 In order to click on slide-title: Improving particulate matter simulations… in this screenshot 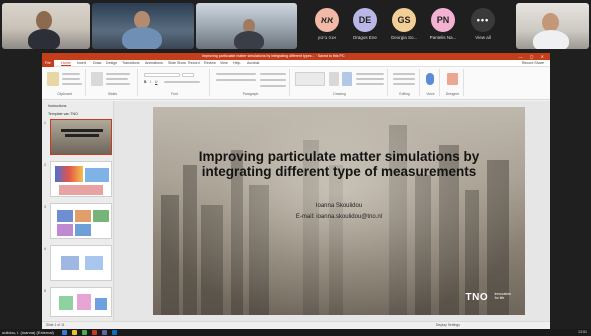, I will do `click(339, 164)`.